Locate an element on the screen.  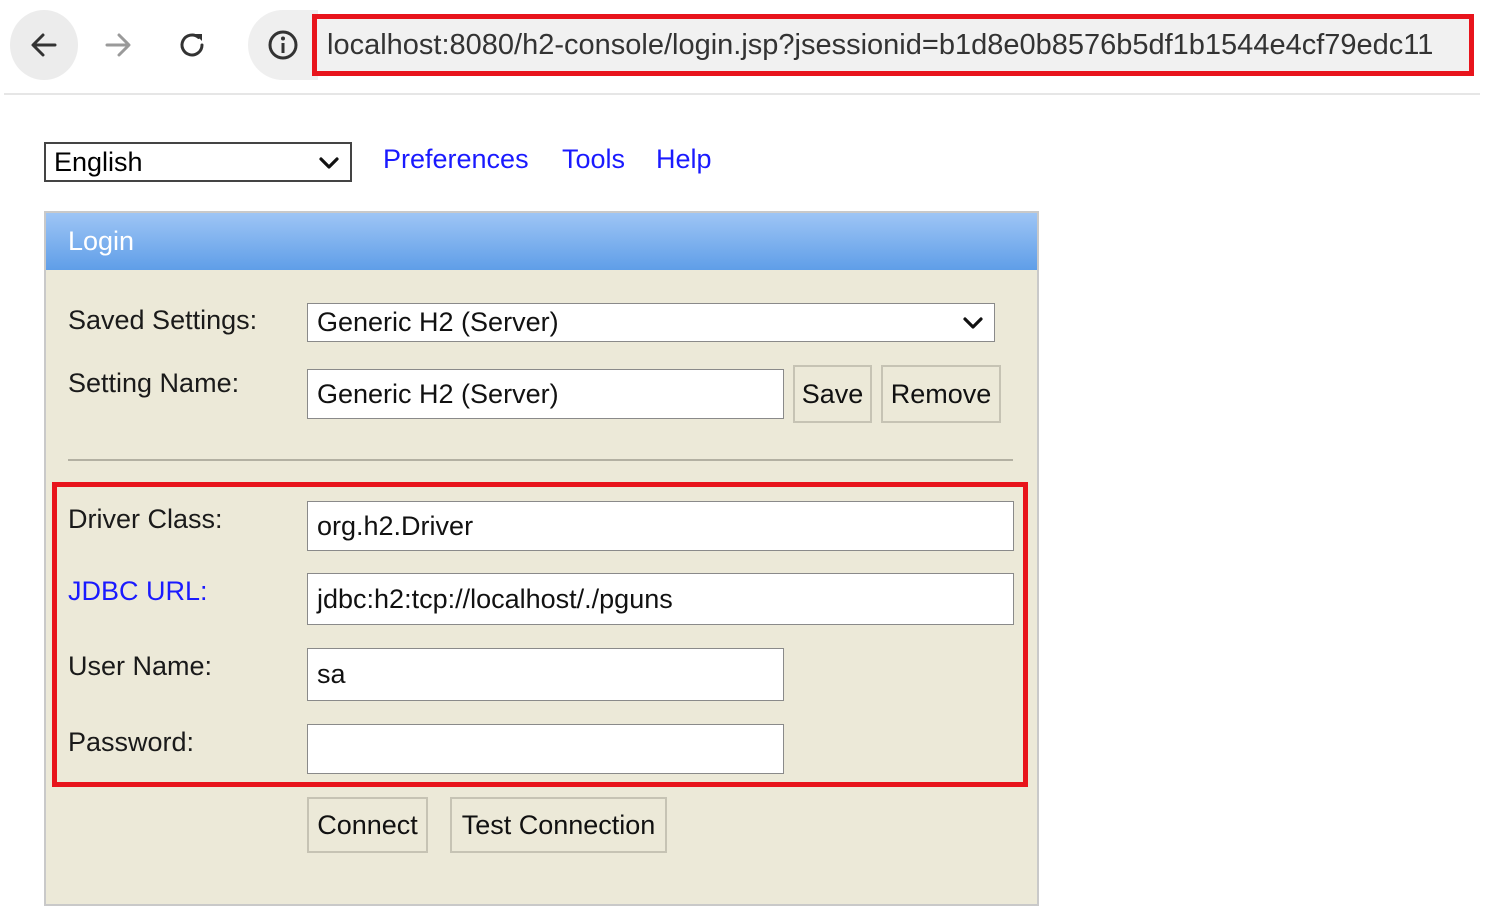
info-icon is located at coordinates (283, 45).